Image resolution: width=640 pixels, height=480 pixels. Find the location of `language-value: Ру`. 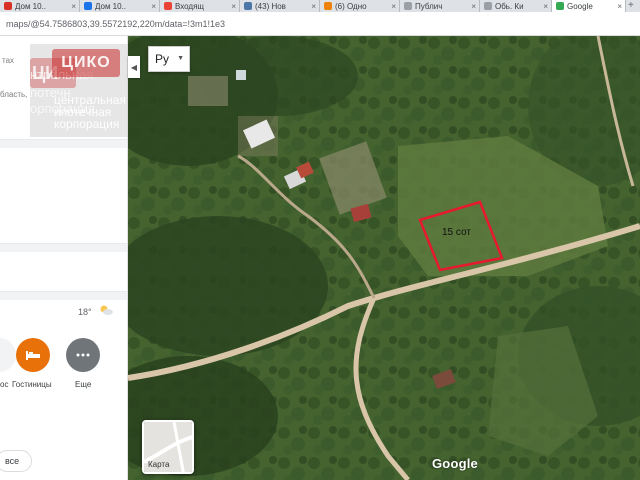

language-value: Ру is located at coordinates (162, 59).